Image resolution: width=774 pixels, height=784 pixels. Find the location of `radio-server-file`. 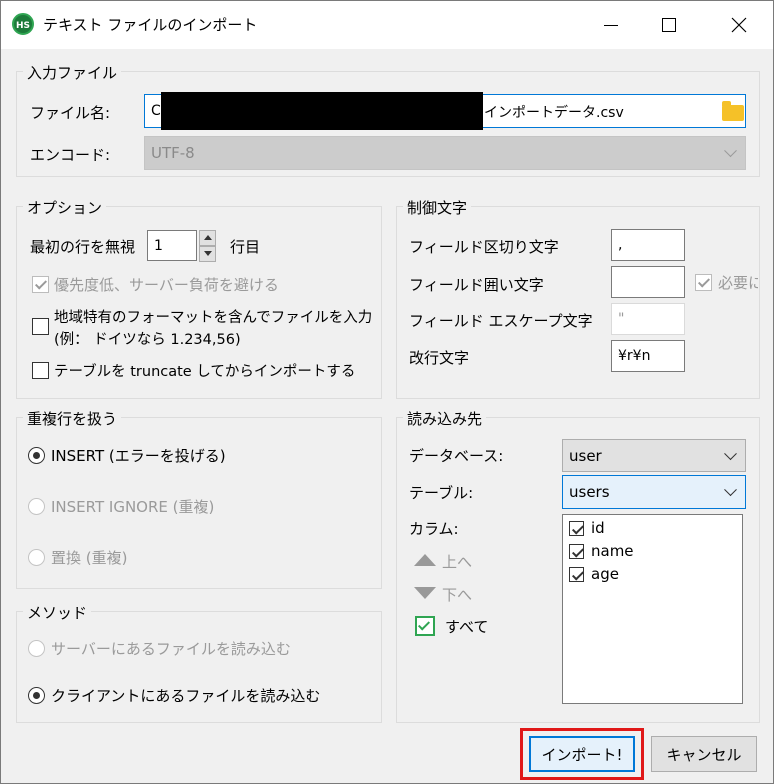

radio-server-file is located at coordinates (36, 648).